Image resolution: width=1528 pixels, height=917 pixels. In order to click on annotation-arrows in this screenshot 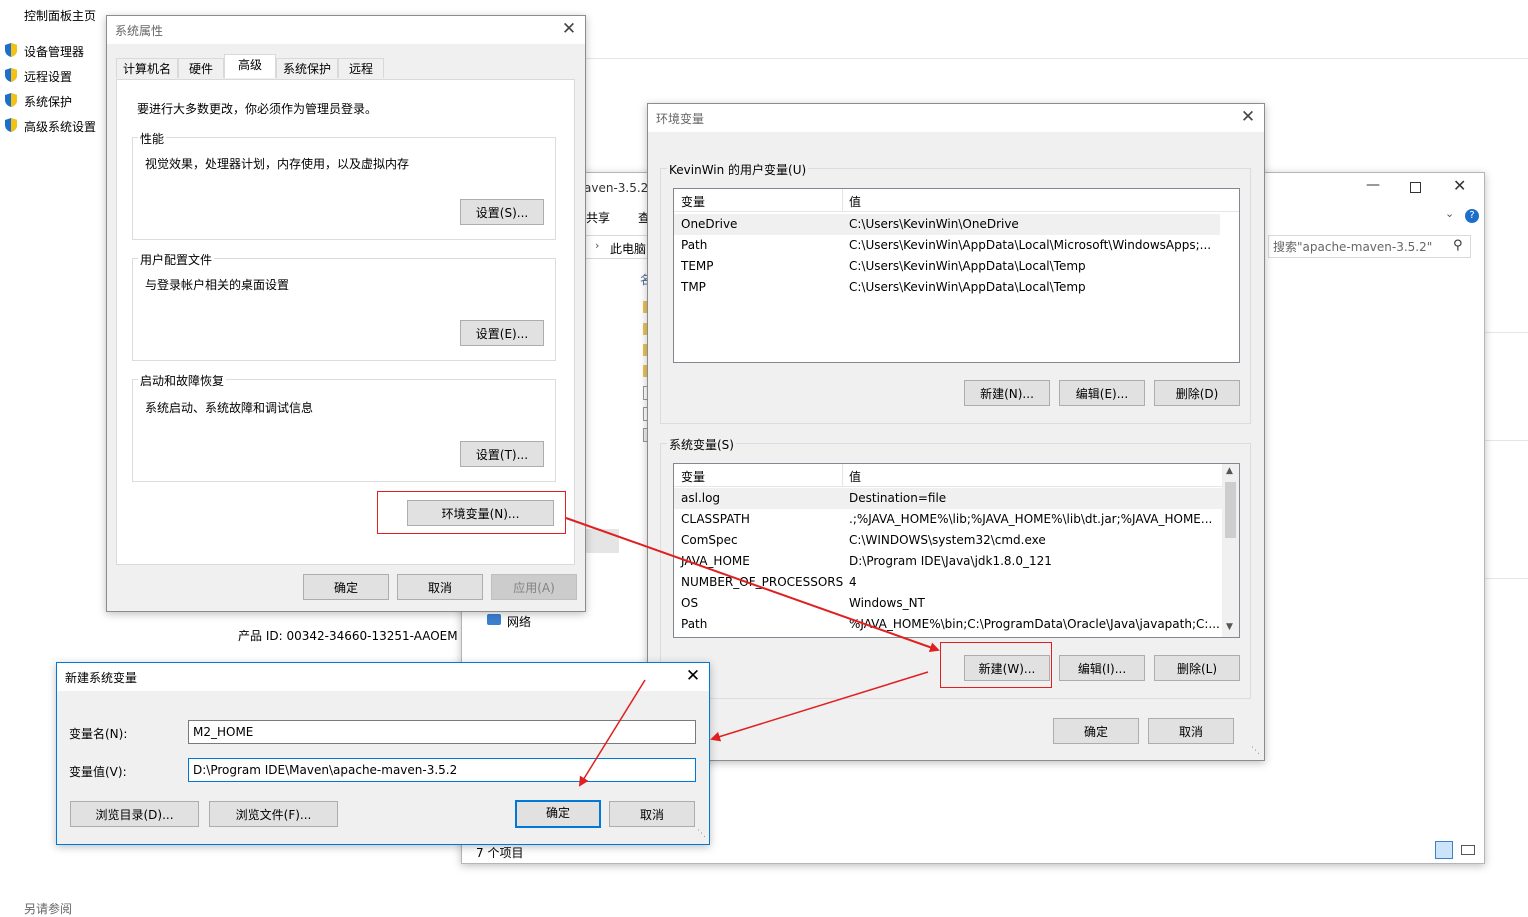, I will do `click(752, 652)`.